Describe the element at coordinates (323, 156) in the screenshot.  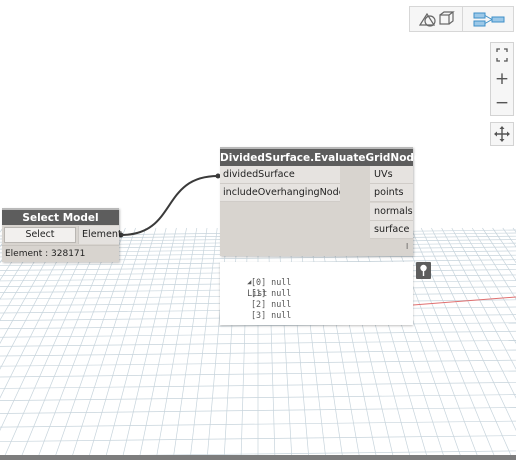
I see `node-title: DividedSurface.EvaluateGridNodes` at that location.